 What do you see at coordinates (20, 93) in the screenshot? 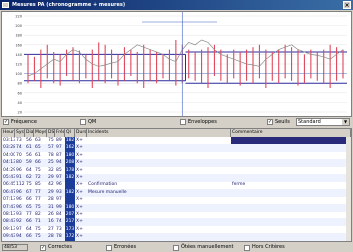
I see `y-tick-label: 60` at bounding box center [20, 93].